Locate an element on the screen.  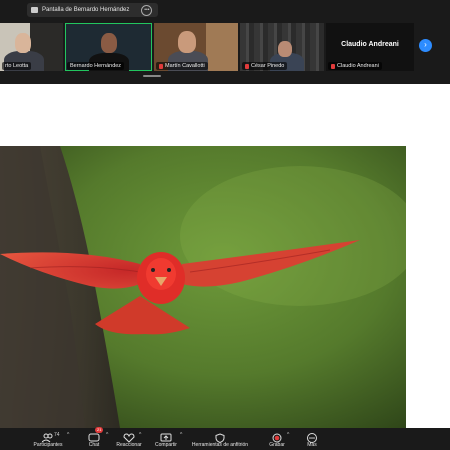
shield-icon is located at coordinates (220, 437).